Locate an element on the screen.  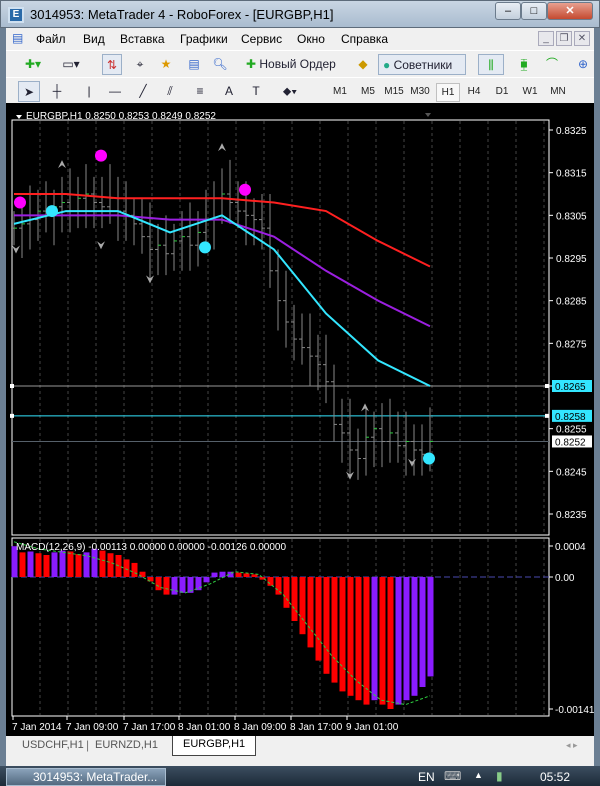
status-bar is located at coordinates (300, 762).